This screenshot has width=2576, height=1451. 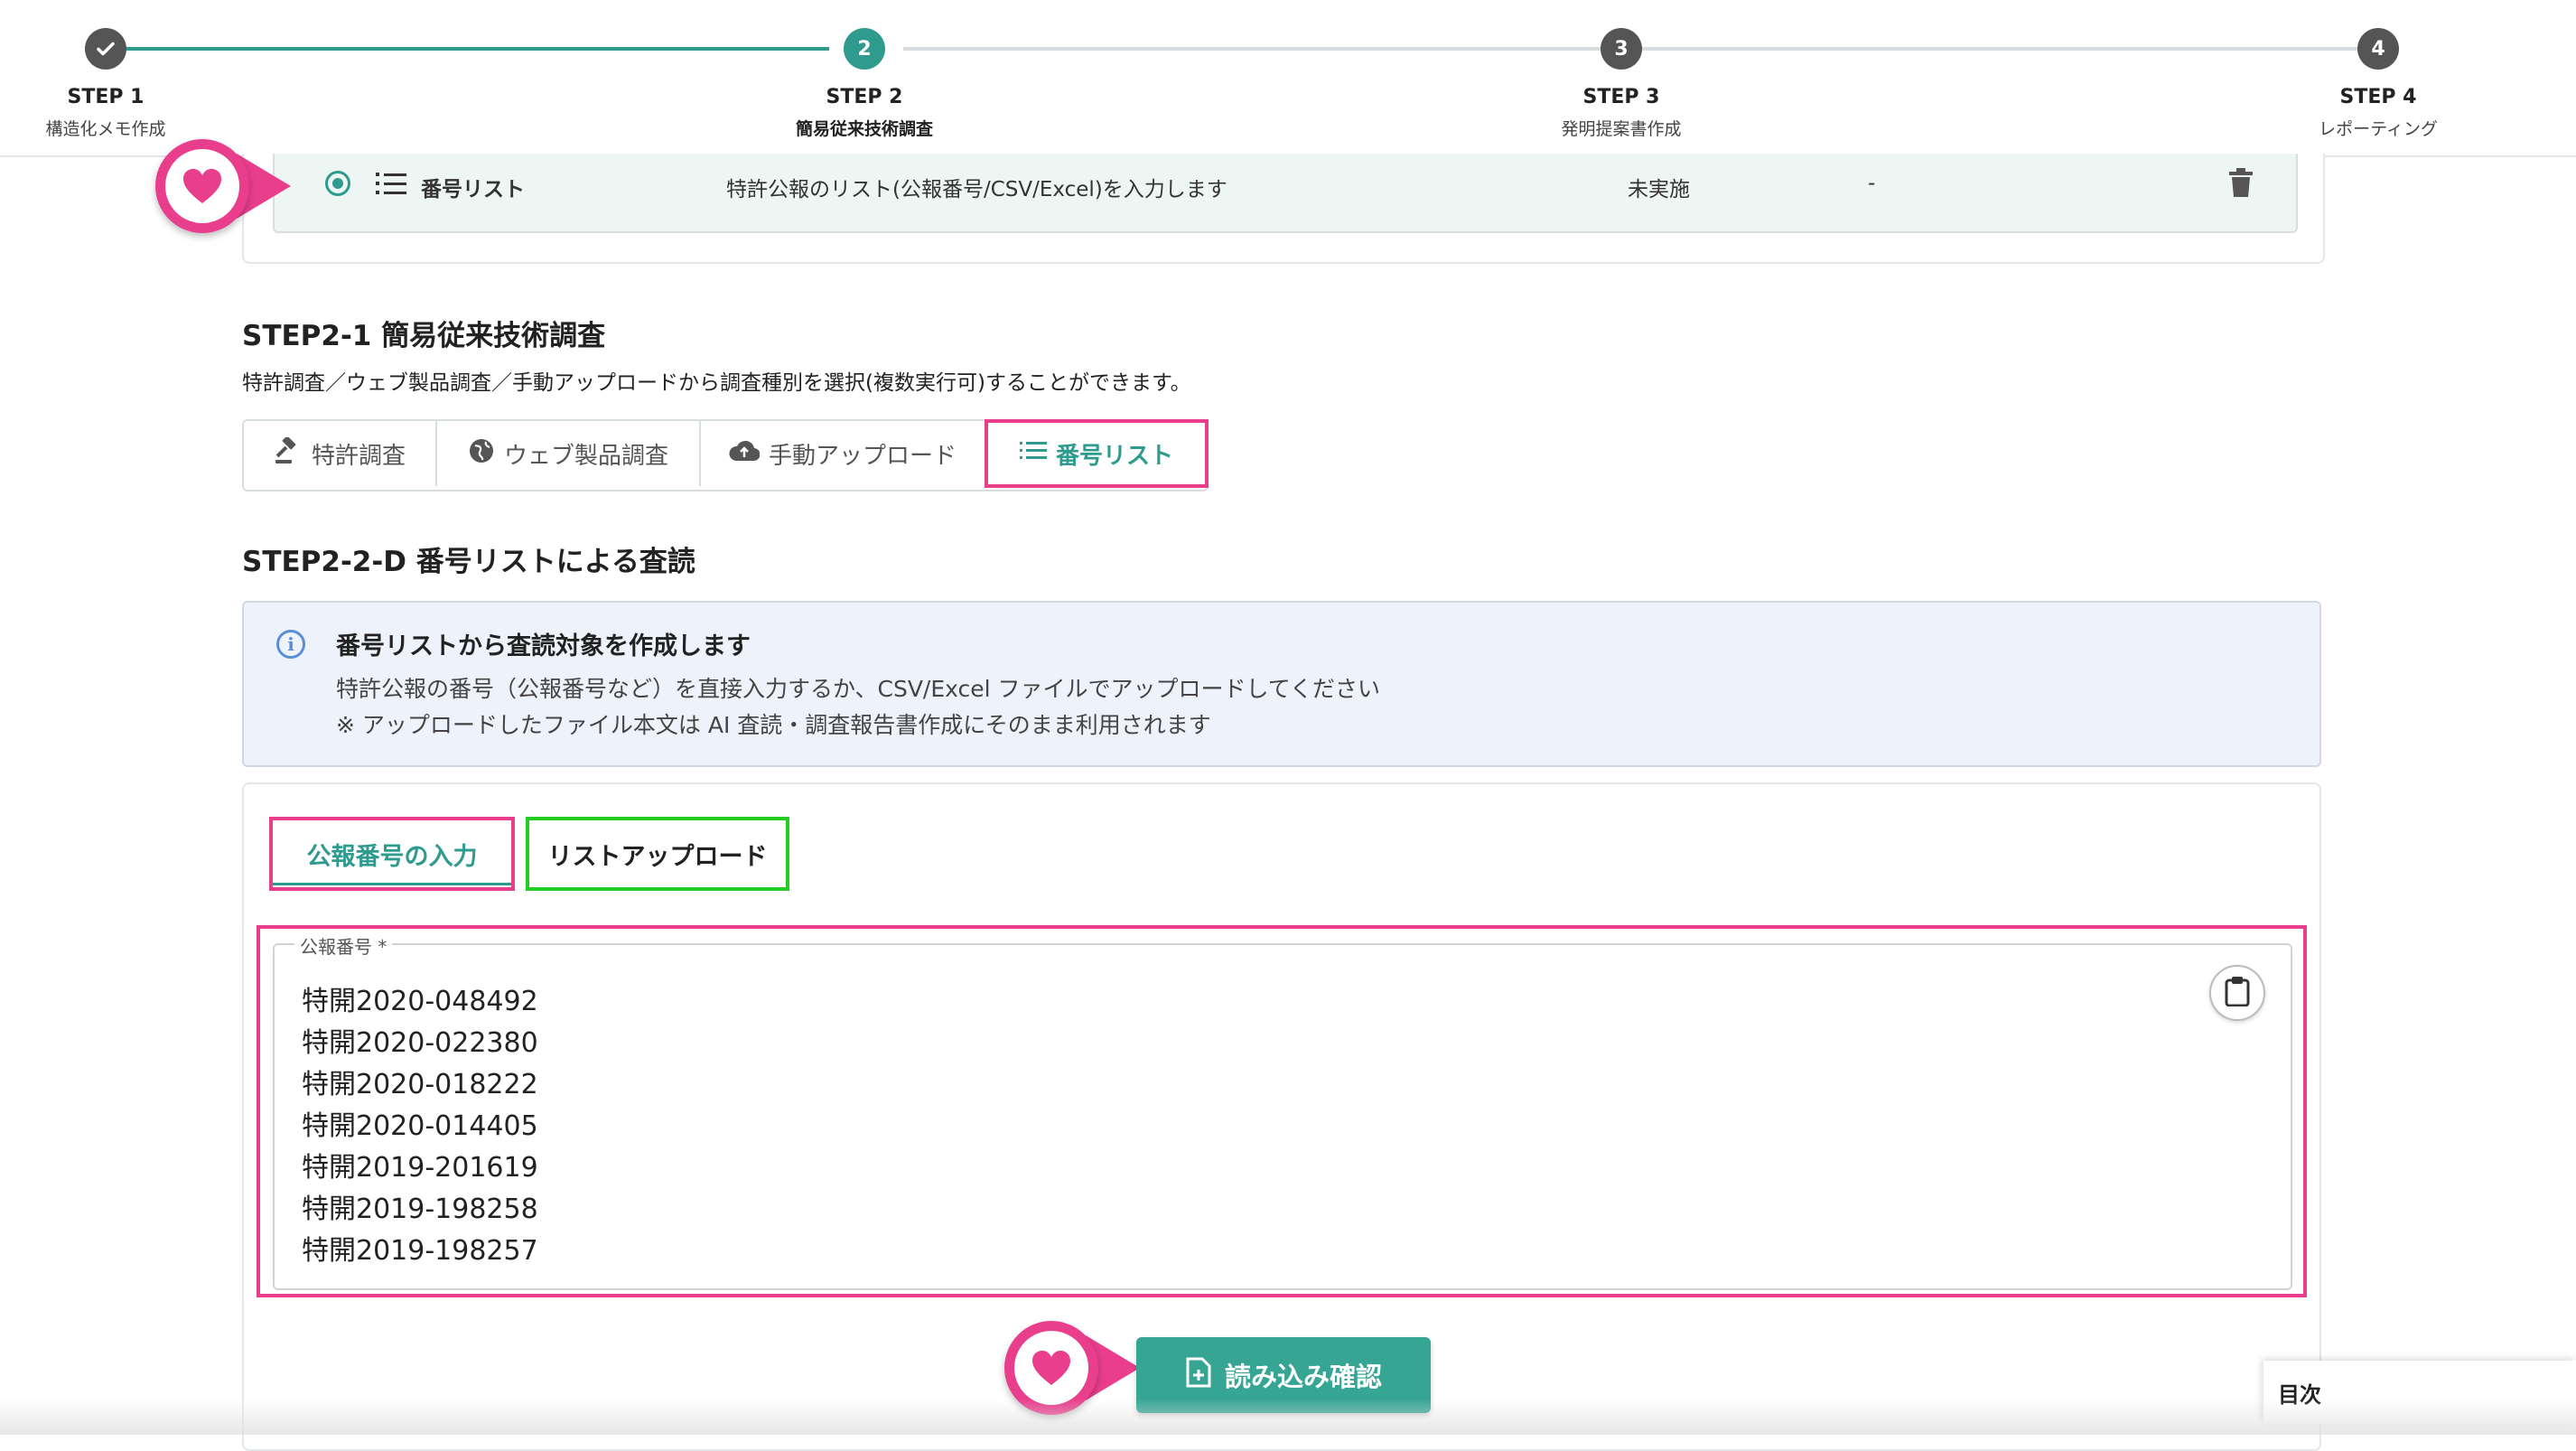 What do you see at coordinates (420, 1043) in the screenshot?
I see `field-value-line: 特開2020-022380` at bounding box center [420, 1043].